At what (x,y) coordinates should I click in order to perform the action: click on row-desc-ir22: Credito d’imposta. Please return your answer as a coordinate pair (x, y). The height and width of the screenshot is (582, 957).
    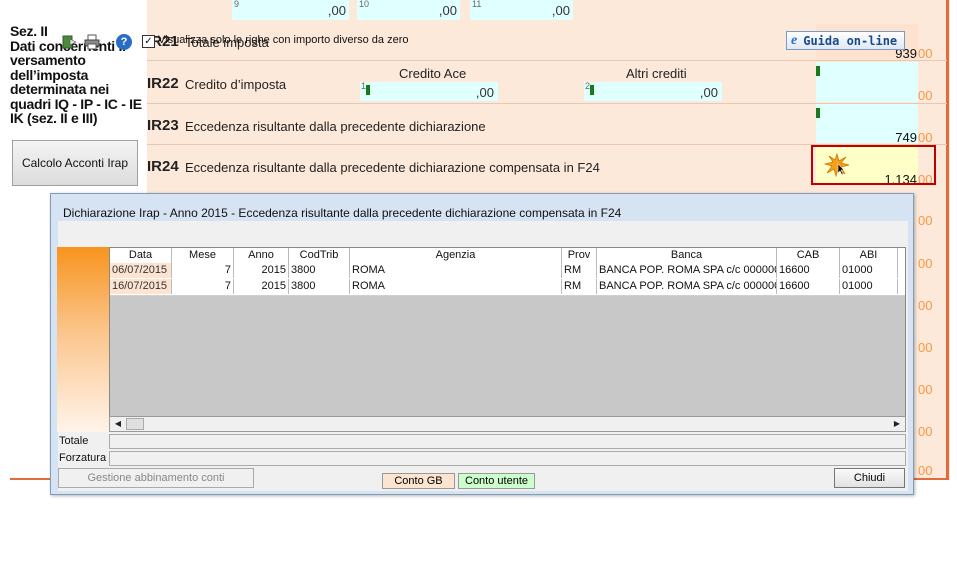
    Looking at the image, I should click on (236, 84).